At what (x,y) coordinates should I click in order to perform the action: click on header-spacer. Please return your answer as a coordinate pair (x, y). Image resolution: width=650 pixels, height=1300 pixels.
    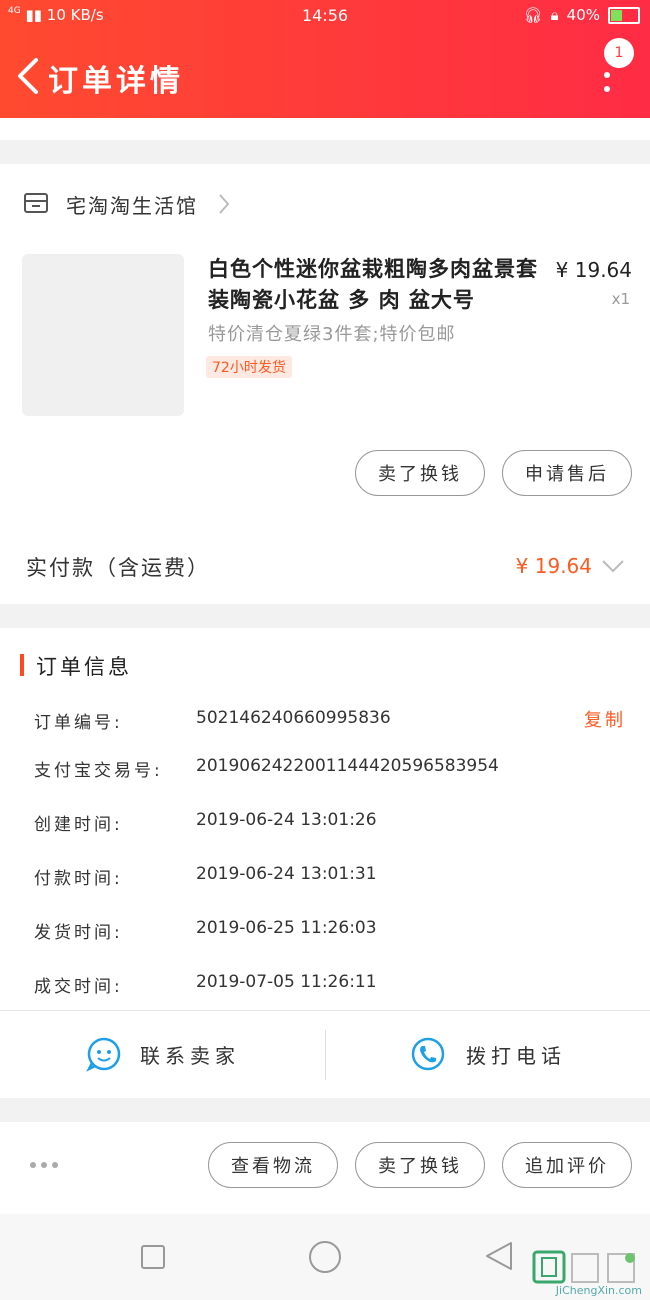
    Looking at the image, I should click on (325, 129).